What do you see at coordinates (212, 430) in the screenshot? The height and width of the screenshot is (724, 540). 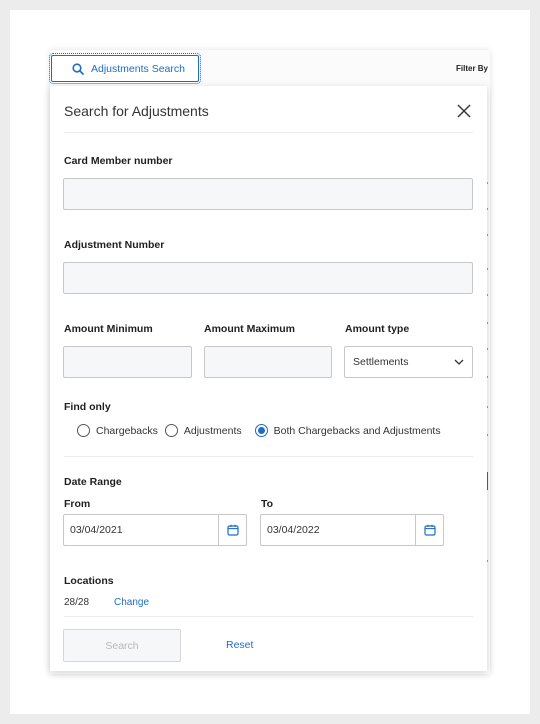 I see `radio-label: Adjustments` at bounding box center [212, 430].